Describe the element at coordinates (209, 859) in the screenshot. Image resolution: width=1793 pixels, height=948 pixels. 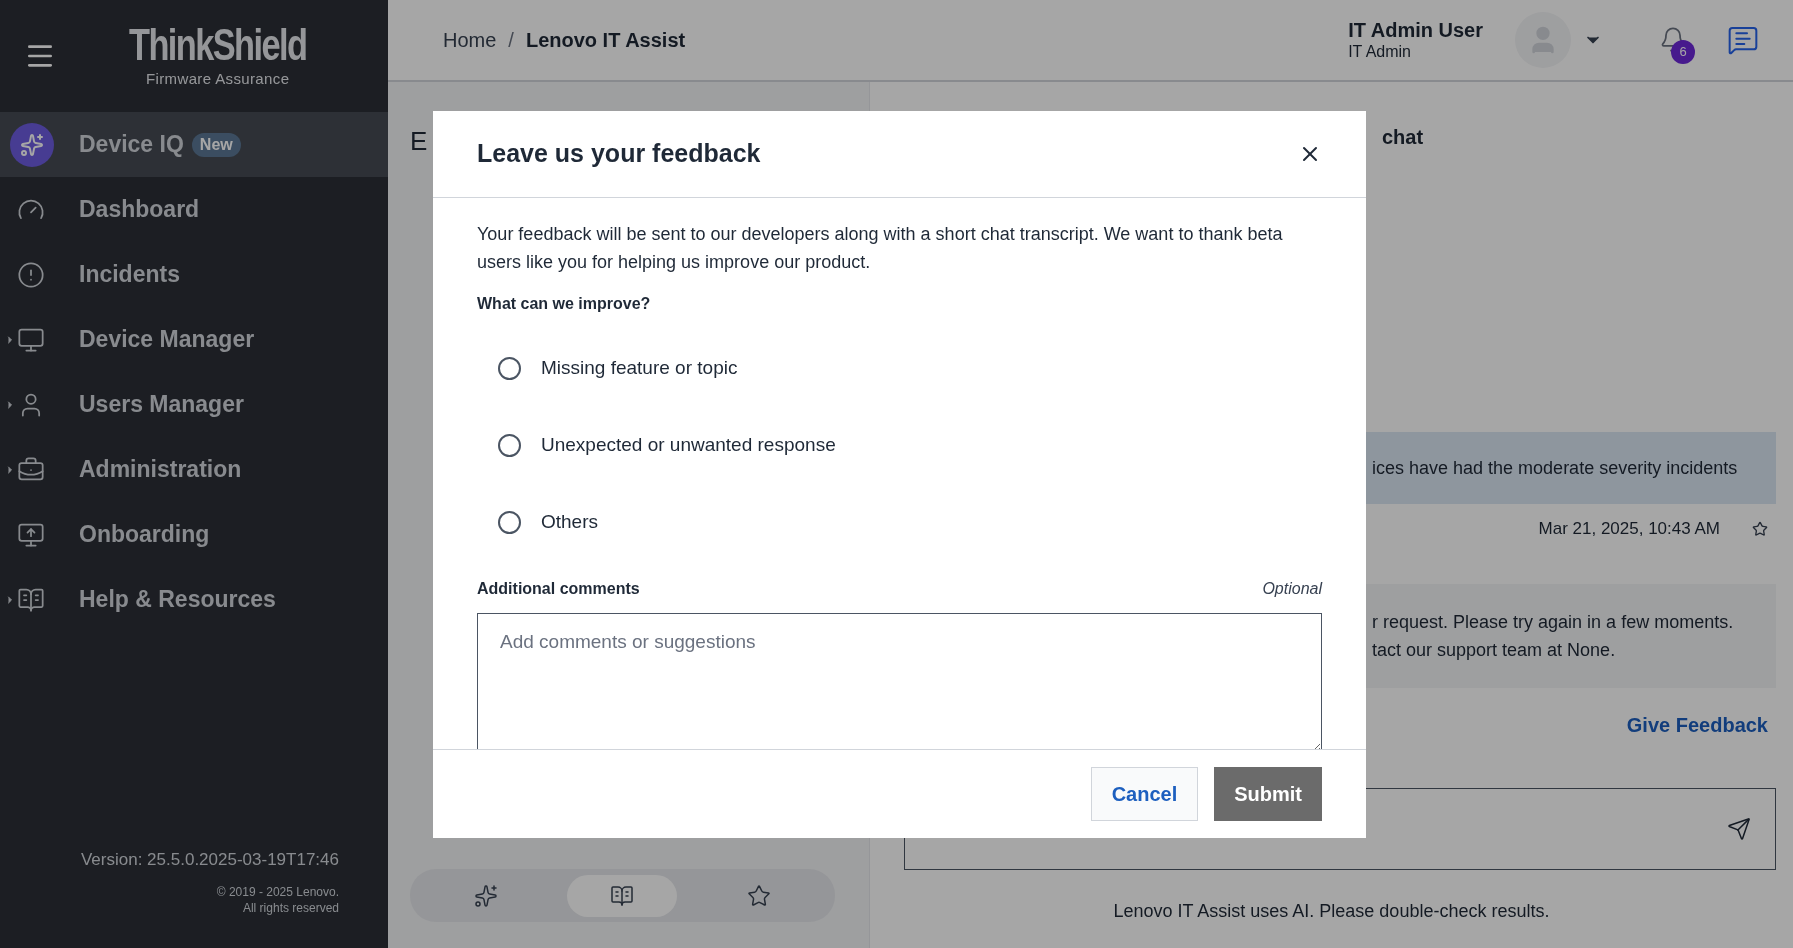
I see `version-text: Version: 25.5.0.2025-03-19T17:46` at that location.